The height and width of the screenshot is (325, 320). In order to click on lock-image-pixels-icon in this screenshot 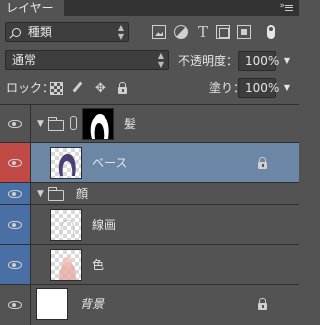, I will do `click(77, 88)`.